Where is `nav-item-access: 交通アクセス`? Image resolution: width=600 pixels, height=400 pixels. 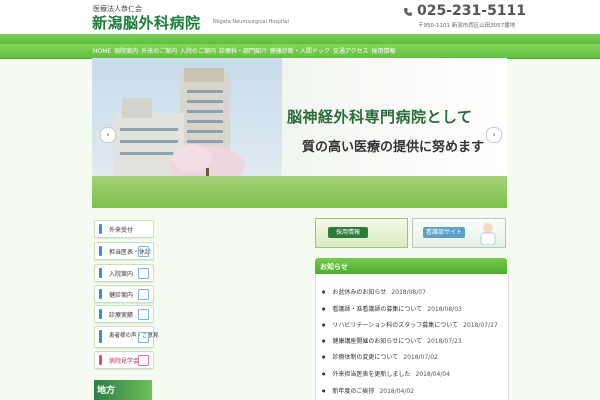
nav-item-access: 交通アクセス is located at coordinates (351, 51).